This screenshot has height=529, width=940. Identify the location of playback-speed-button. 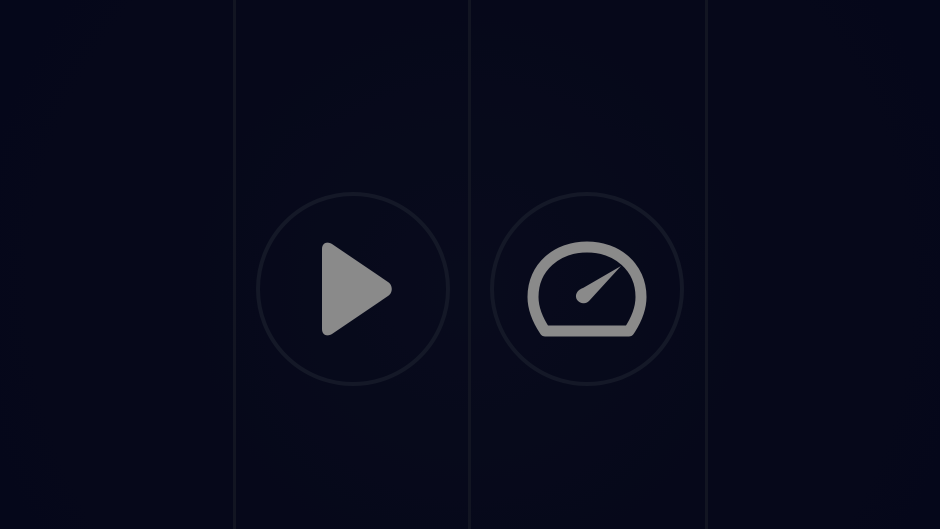
(587, 289).